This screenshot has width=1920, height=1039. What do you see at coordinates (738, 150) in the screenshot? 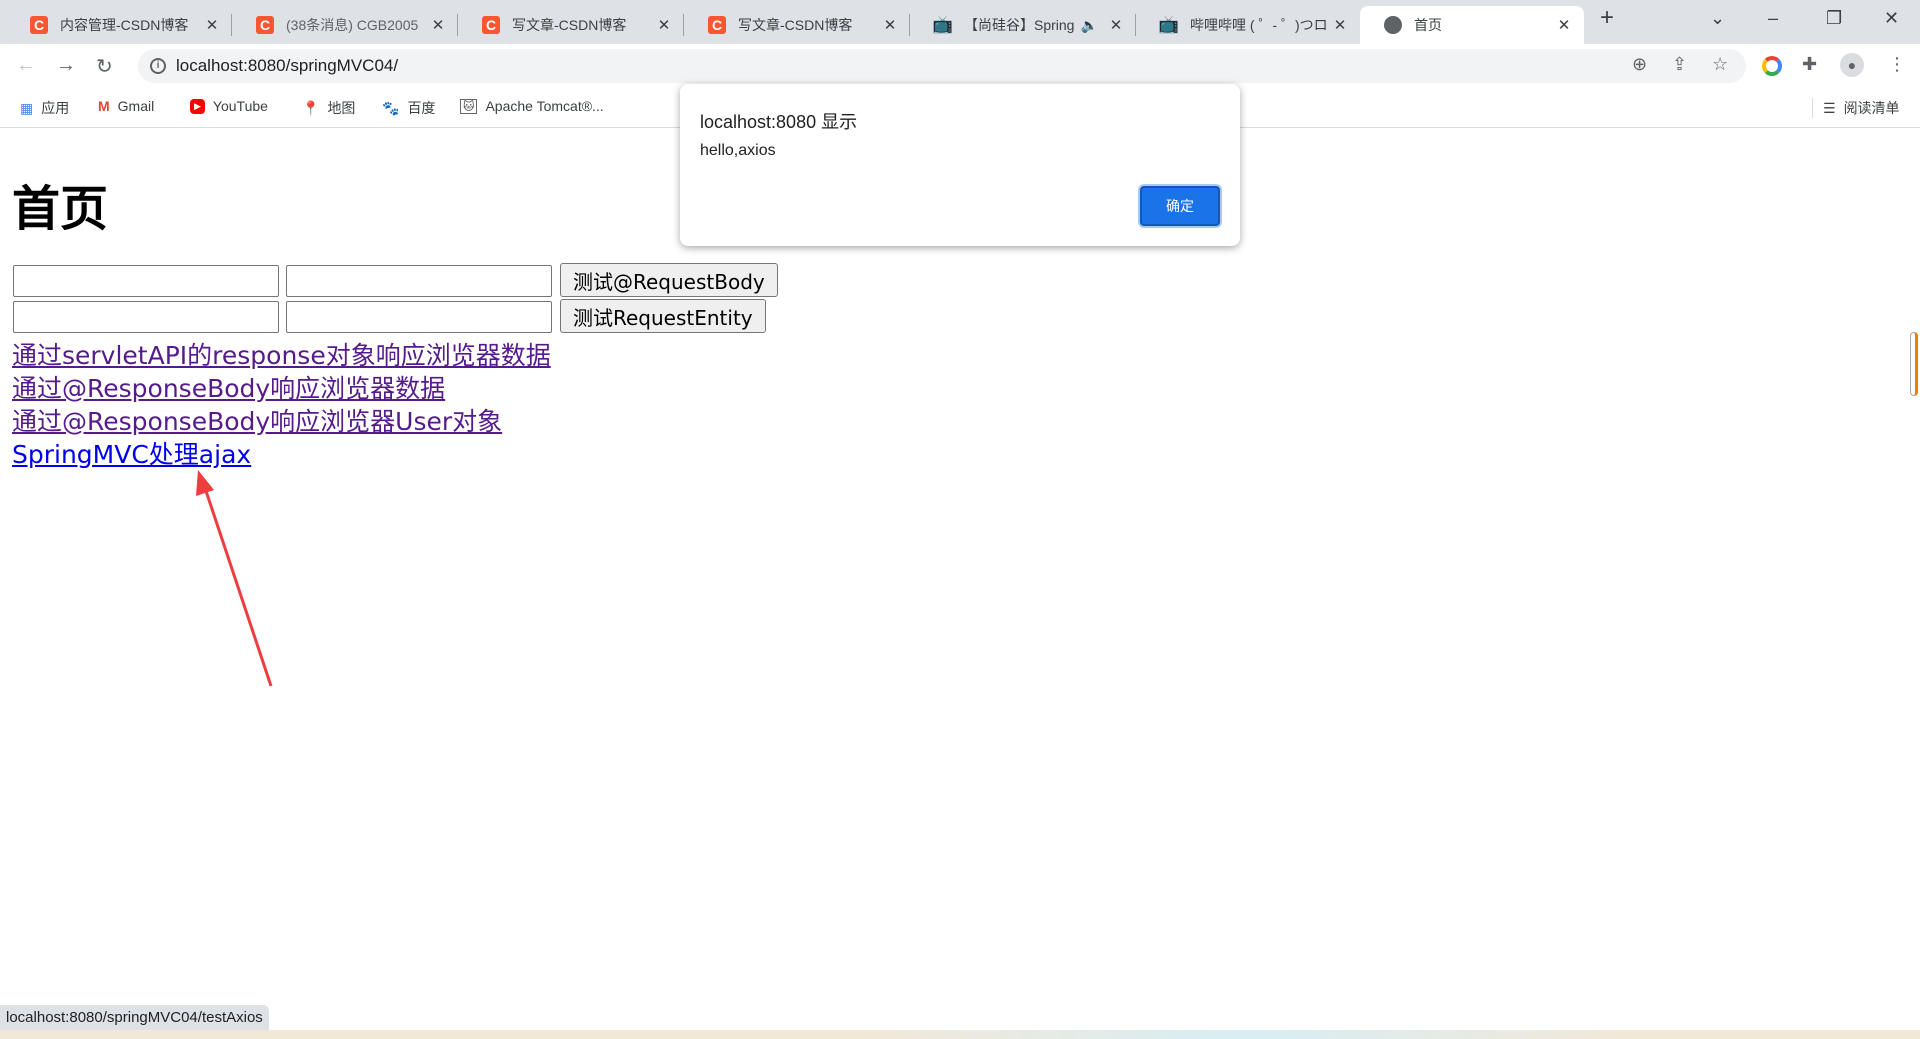
I see `dialog-message: hello,axios` at bounding box center [738, 150].